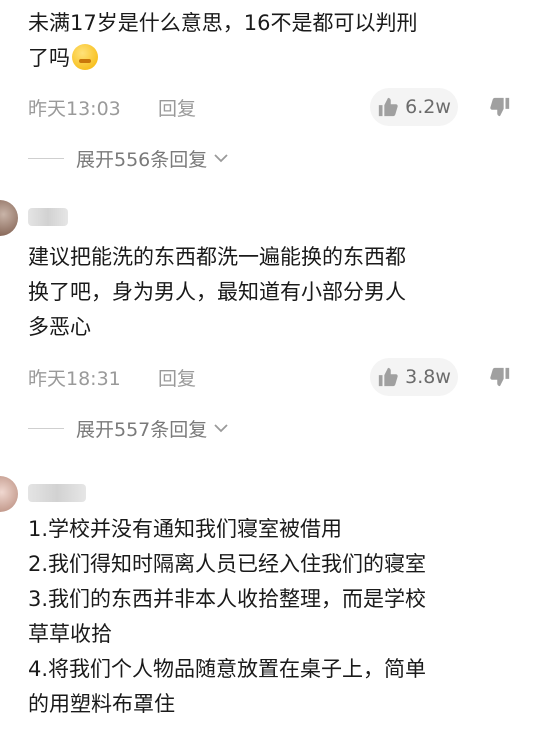 The image size is (536, 736). Describe the element at coordinates (185, 529) in the screenshot. I see `comment-line: 1.学校并没有通知我们寝室被借用` at that location.